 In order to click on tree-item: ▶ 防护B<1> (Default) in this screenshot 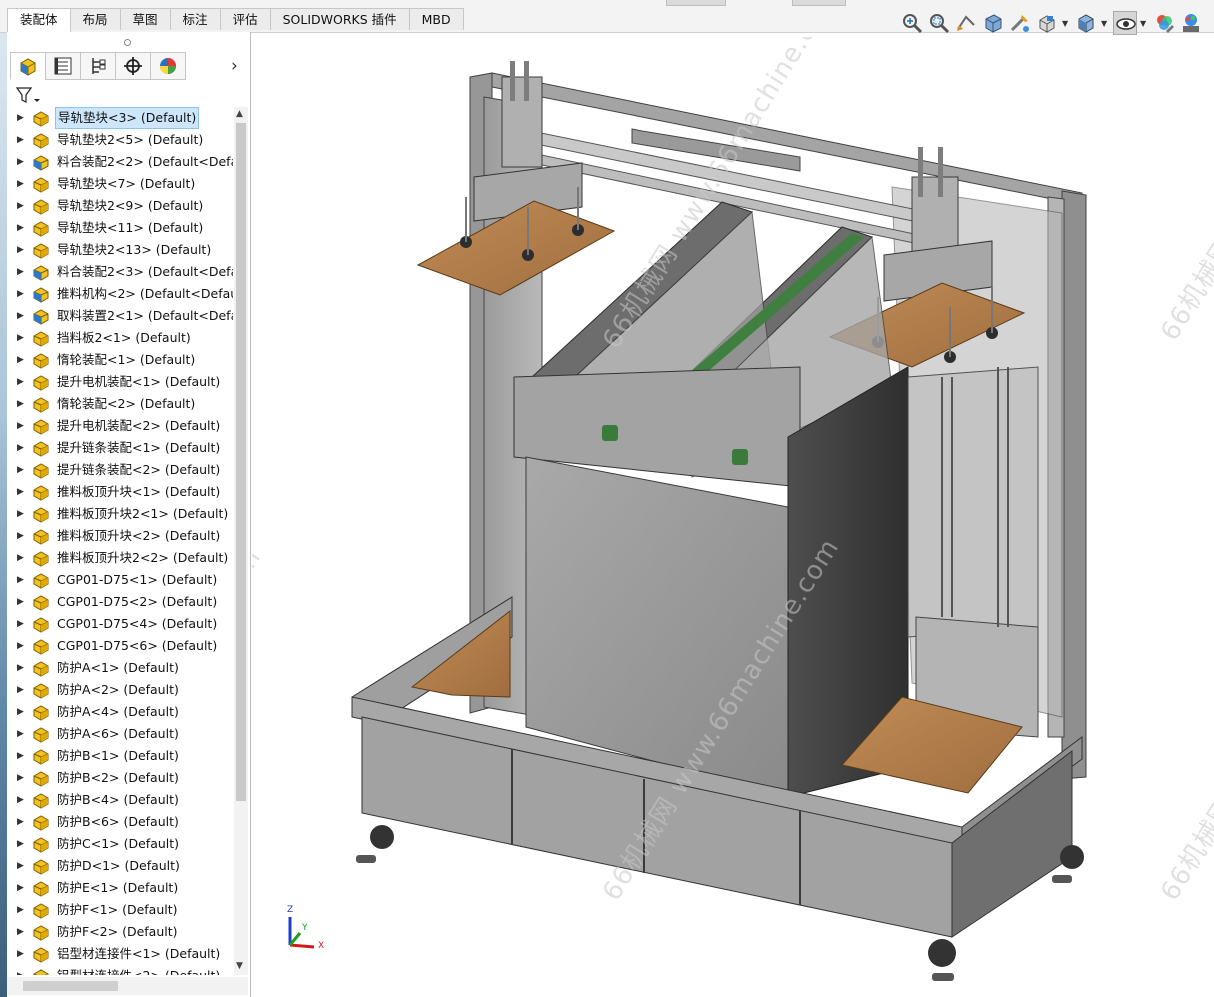, I will do `click(120, 756)`.